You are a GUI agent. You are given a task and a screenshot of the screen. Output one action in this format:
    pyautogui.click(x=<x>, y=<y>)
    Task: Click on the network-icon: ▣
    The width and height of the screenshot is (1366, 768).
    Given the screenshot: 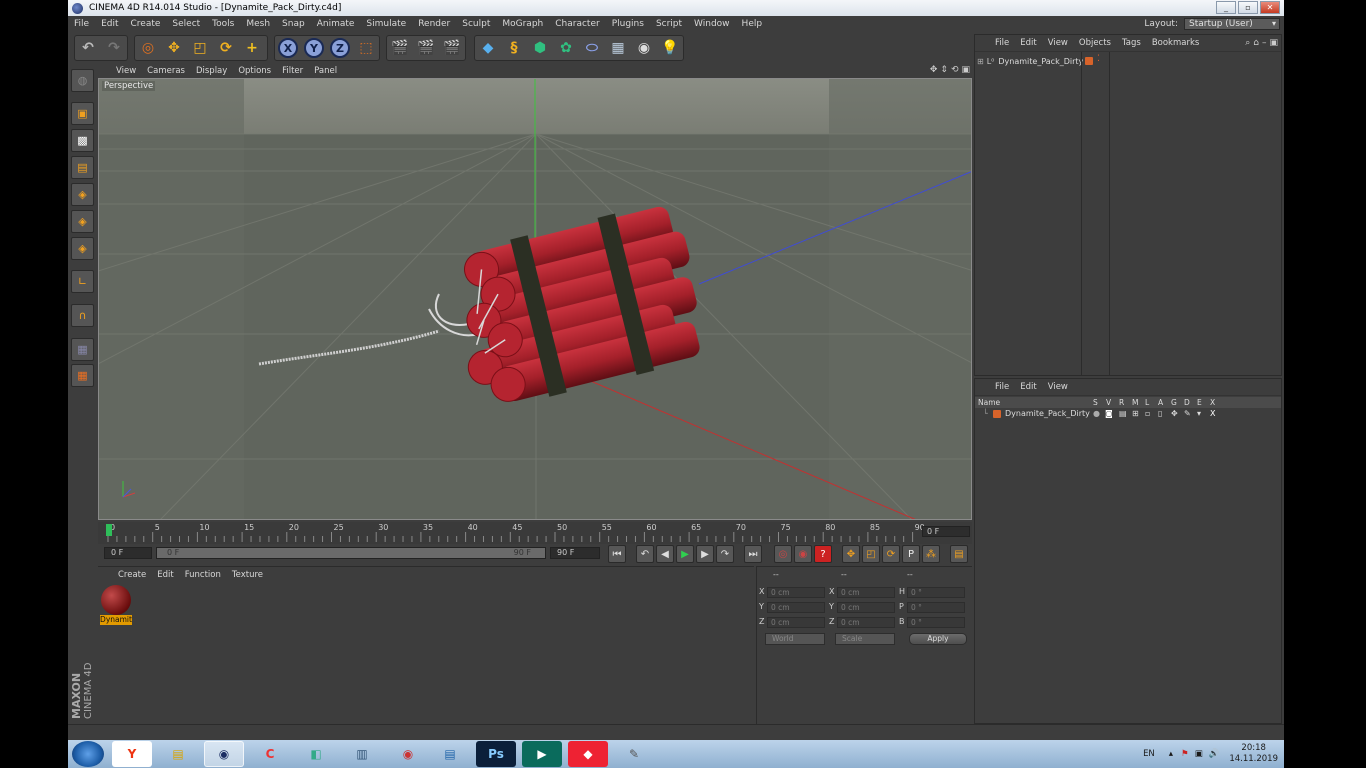 What is the action you would take?
    pyautogui.click(x=1199, y=754)
    